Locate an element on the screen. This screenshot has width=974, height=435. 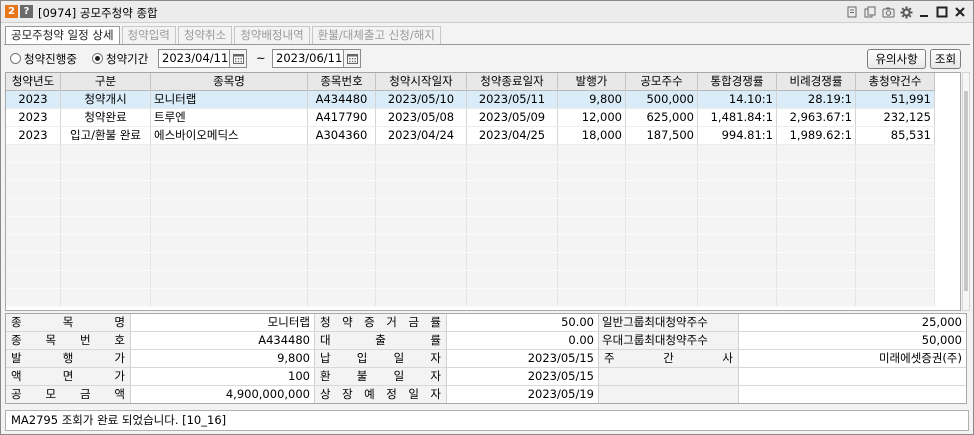
col-header-offer-shares: 공모주수 is located at coordinates (662, 82).